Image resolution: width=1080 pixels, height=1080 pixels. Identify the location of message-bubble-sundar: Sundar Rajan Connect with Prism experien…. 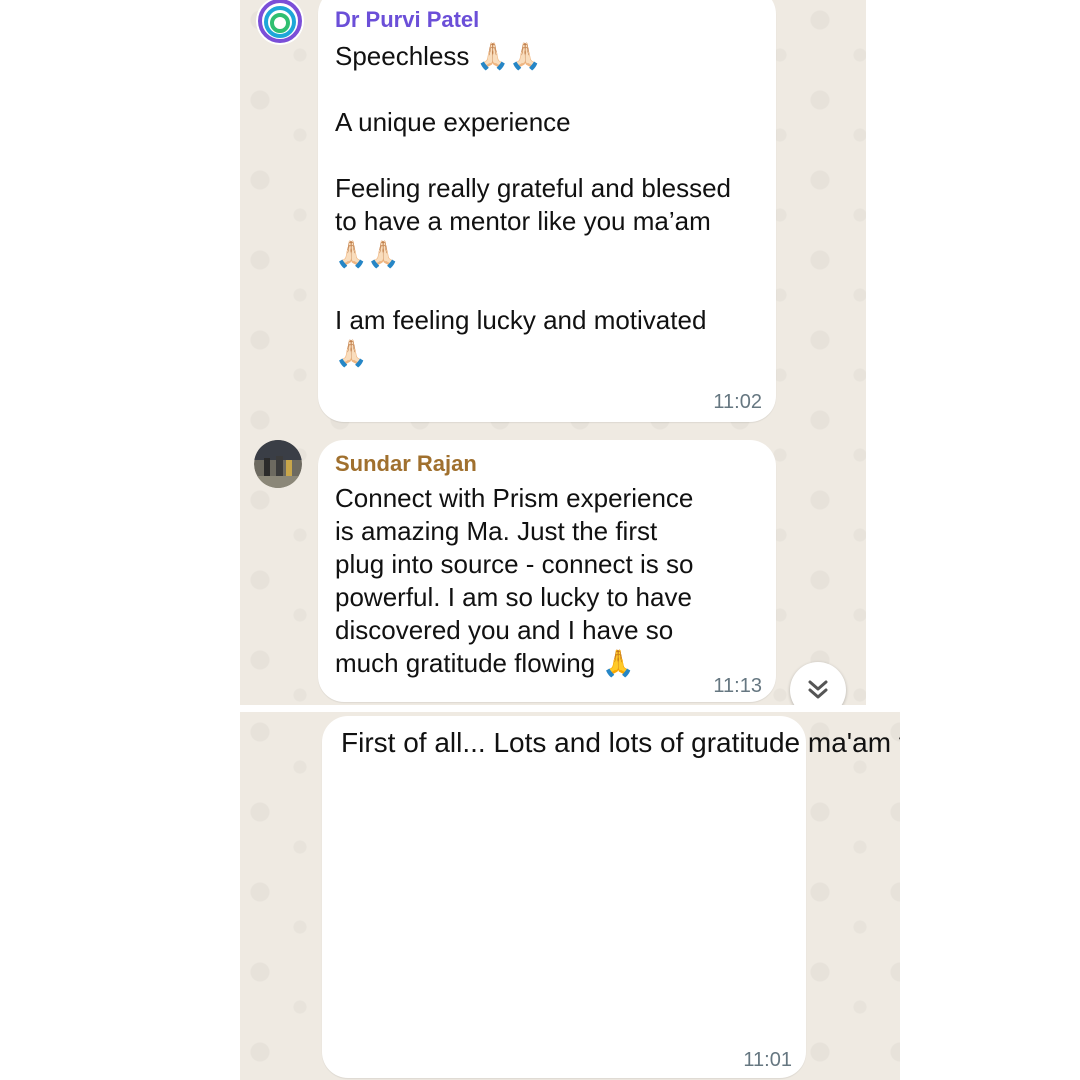
(547, 571).